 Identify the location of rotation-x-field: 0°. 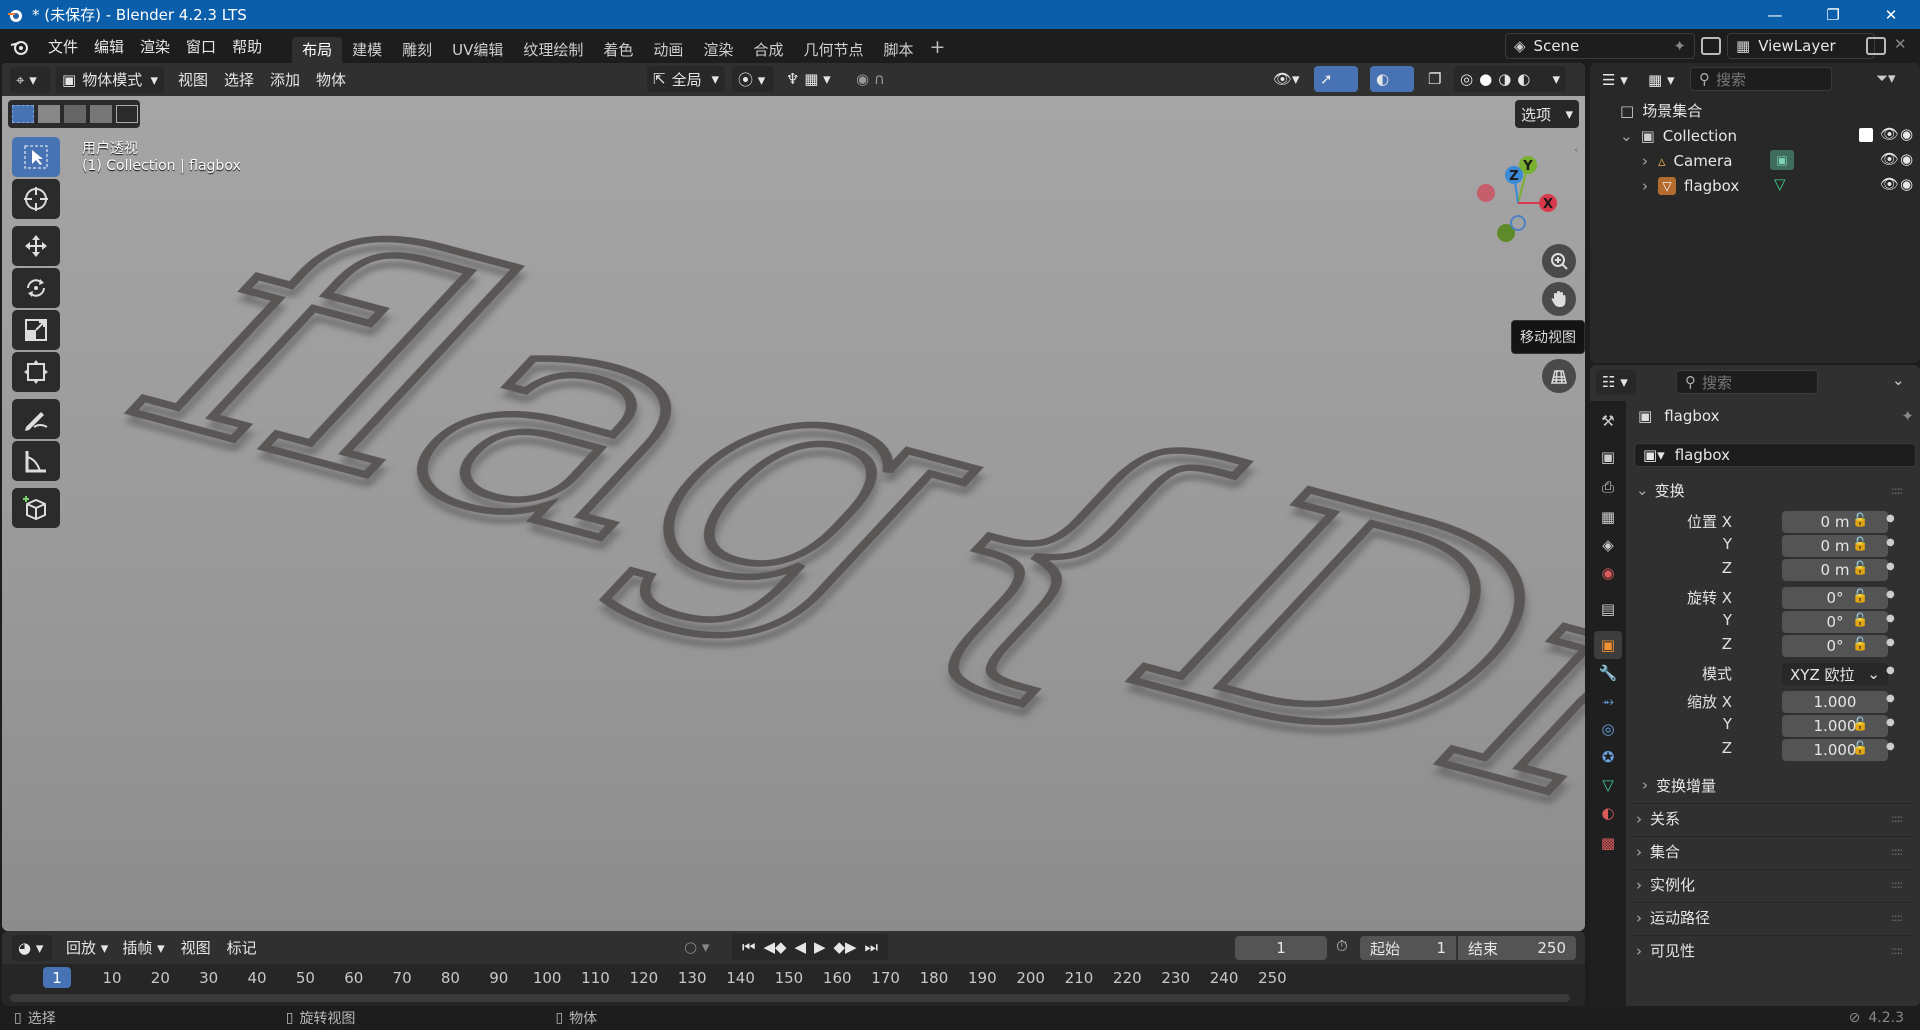
(1835, 598).